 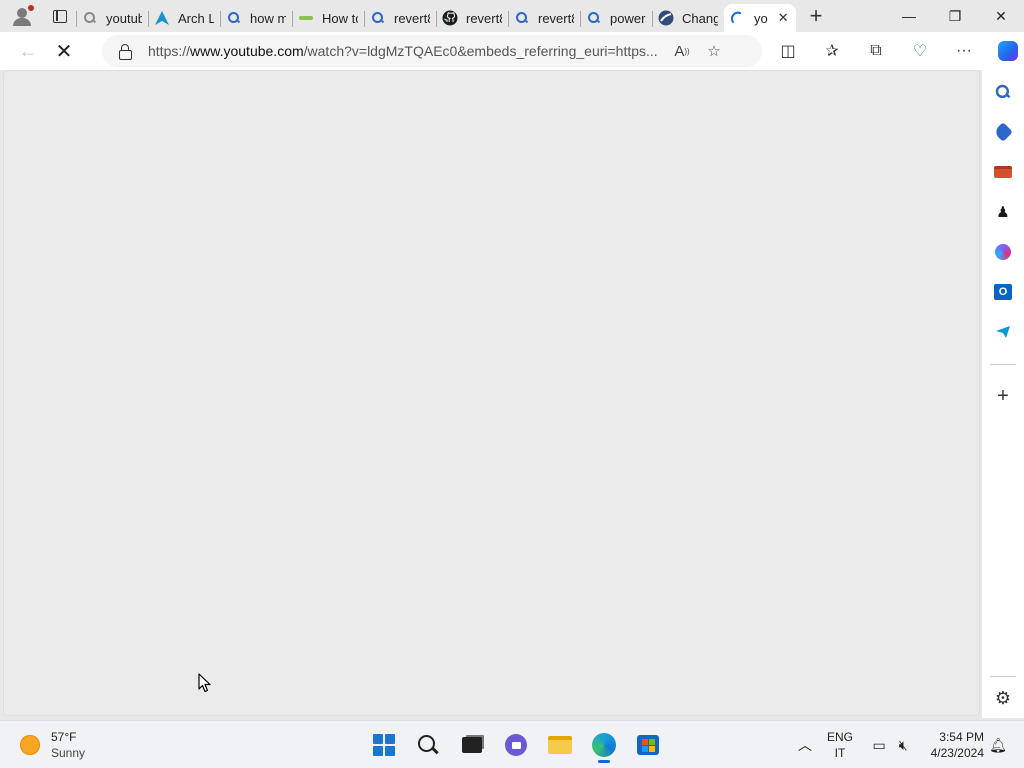 I want to click on restore-button: ❐, so click(x=955, y=16).